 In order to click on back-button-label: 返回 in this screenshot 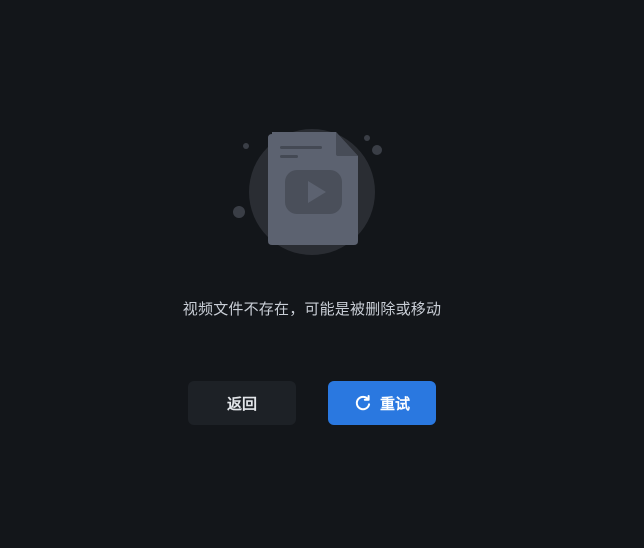, I will do `click(241, 403)`.